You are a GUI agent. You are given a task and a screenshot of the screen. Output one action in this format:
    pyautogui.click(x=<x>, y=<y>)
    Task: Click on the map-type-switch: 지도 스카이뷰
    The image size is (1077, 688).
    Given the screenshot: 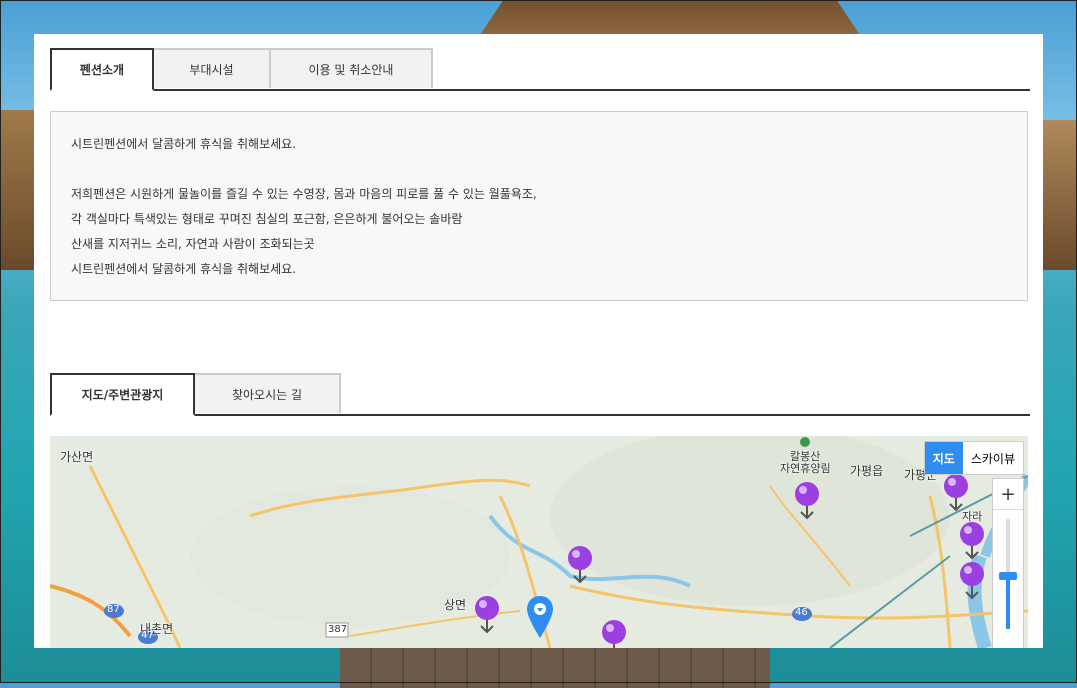 What is the action you would take?
    pyautogui.click(x=973, y=458)
    